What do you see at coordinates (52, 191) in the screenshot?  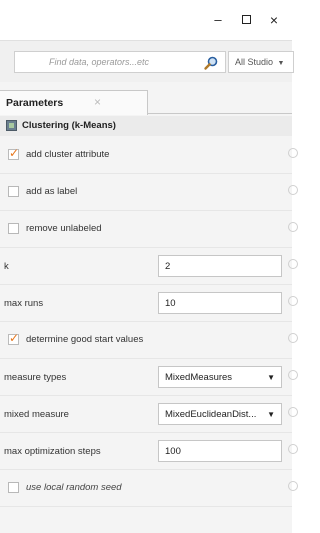 I see `param-label: add as label` at bounding box center [52, 191].